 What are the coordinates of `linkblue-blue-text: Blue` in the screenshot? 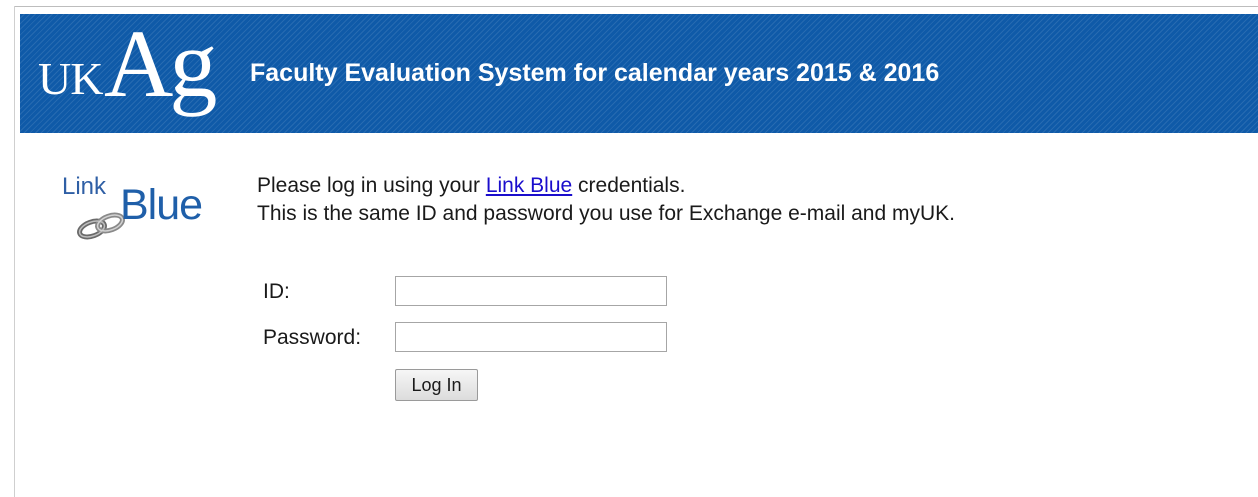 It's located at (161, 205).